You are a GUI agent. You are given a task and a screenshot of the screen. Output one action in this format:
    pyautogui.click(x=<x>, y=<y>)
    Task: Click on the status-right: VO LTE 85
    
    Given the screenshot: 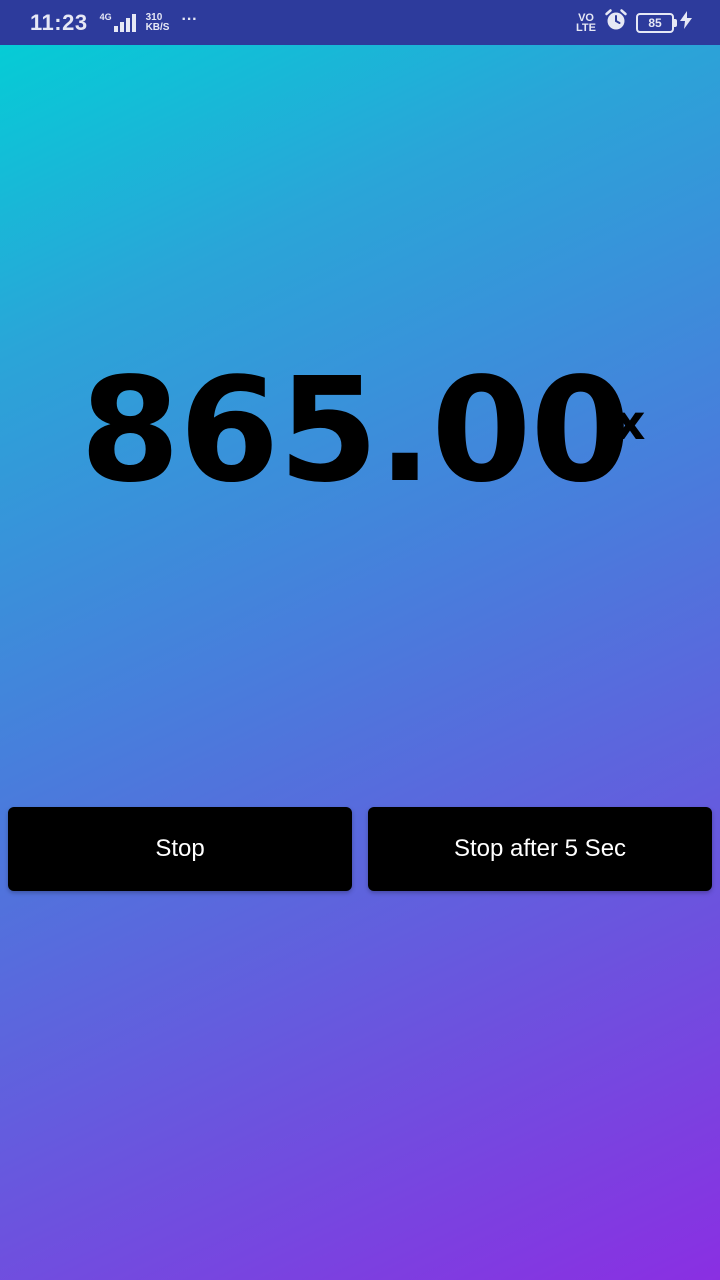 What is the action you would take?
    pyautogui.click(x=634, y=22)
    